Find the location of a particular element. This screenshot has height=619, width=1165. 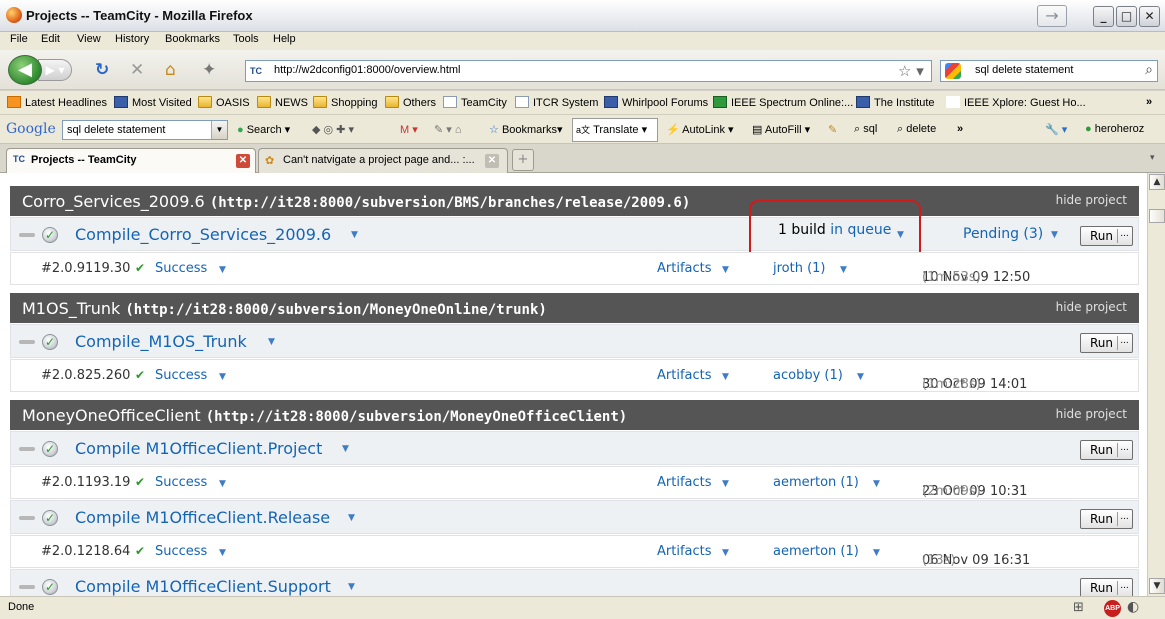

bookmark-the-institute: The Institute is located at coordinates (895, 102).